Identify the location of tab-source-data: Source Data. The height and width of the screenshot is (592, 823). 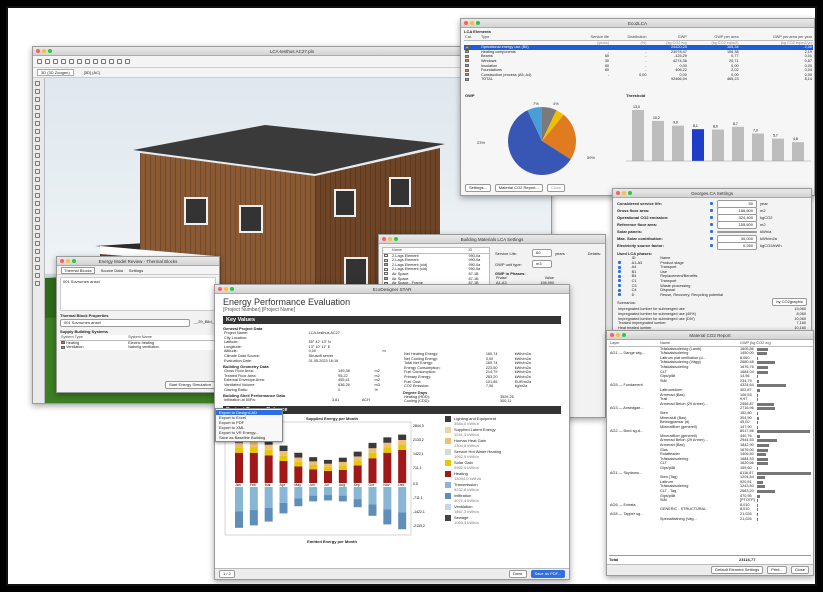
(112, 270).